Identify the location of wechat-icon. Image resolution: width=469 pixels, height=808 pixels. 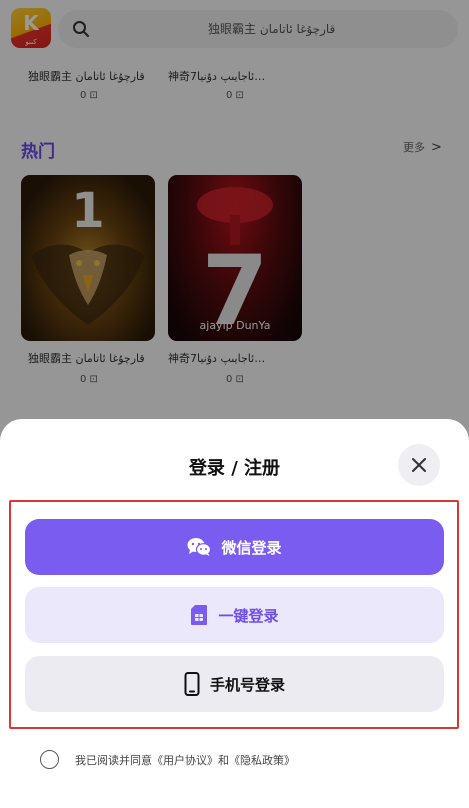
(199, 547).